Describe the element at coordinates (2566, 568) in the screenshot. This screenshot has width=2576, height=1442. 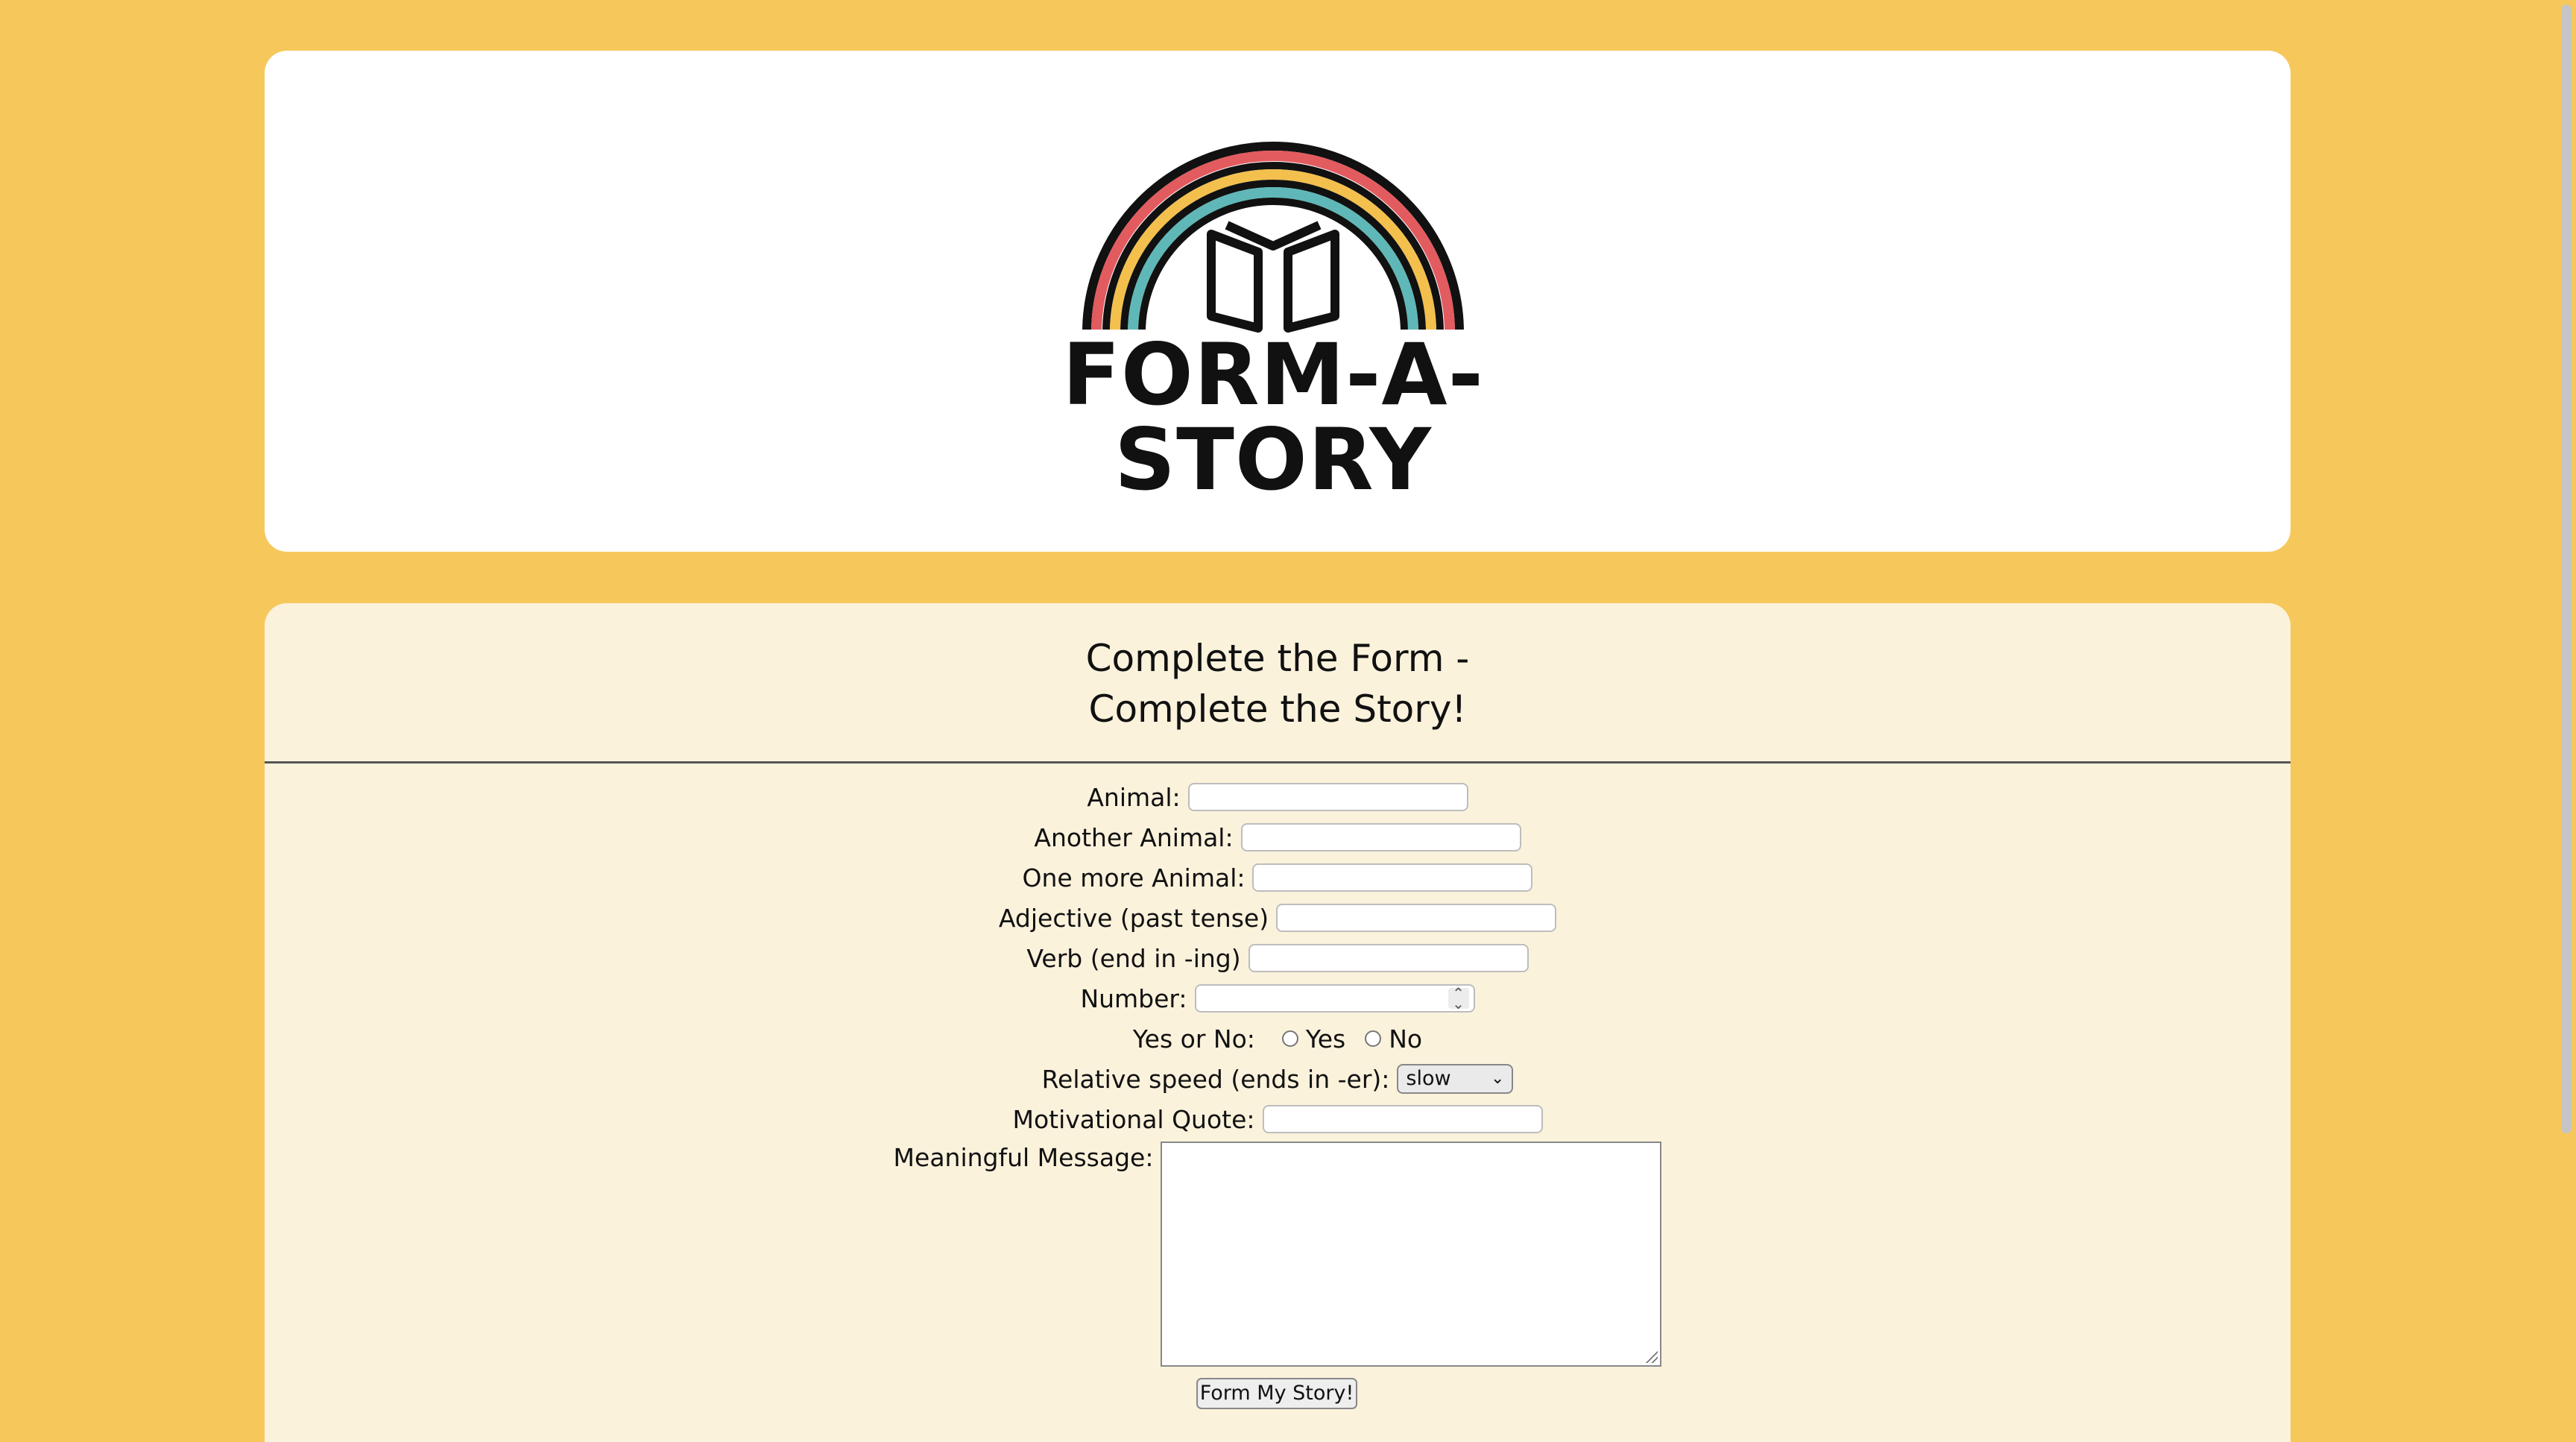
I see `scrollbar-thumb` at that location.